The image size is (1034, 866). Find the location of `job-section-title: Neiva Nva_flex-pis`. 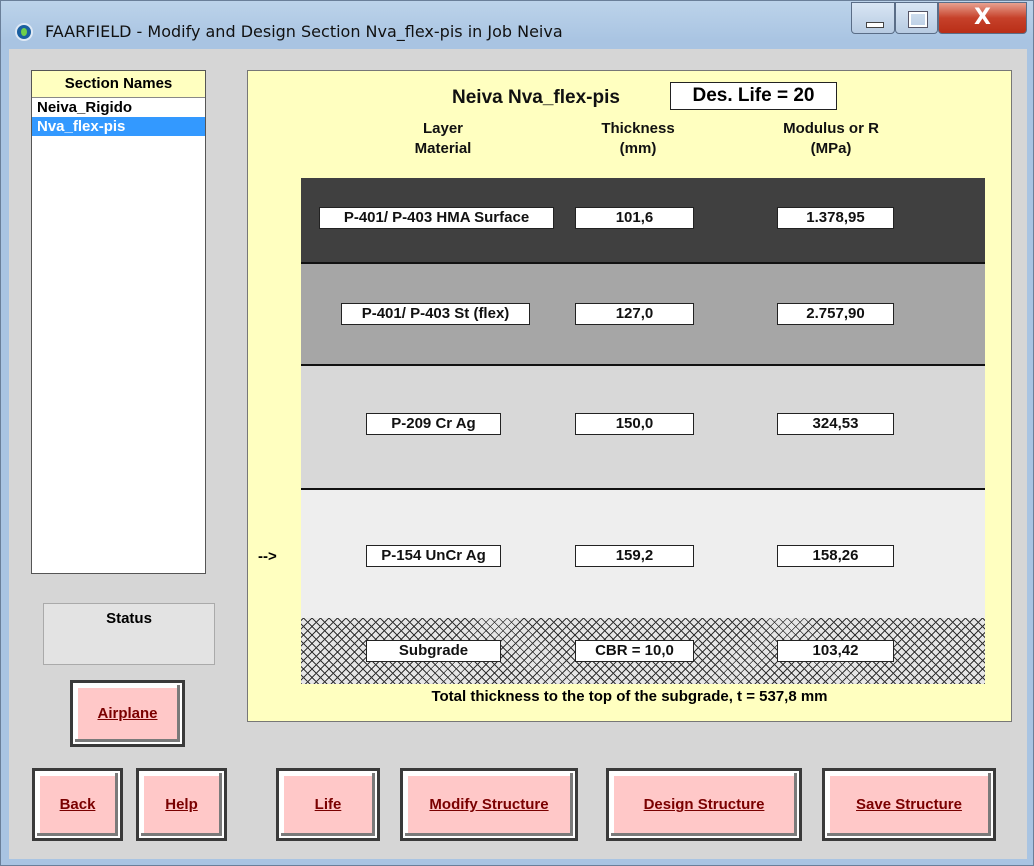

job-section-title: Neiva Nva_flex-pis is located at coordinates (536, 97).